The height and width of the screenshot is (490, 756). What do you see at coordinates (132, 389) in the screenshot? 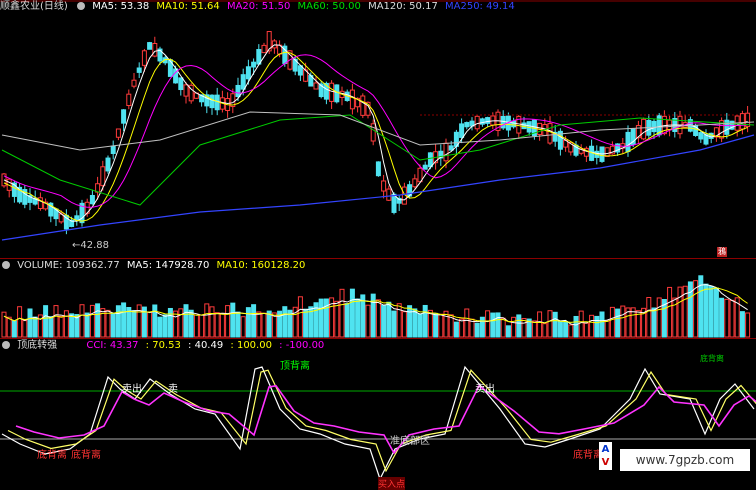
I see `sell-label-1: 卖出` at bounding box center [132, 389].